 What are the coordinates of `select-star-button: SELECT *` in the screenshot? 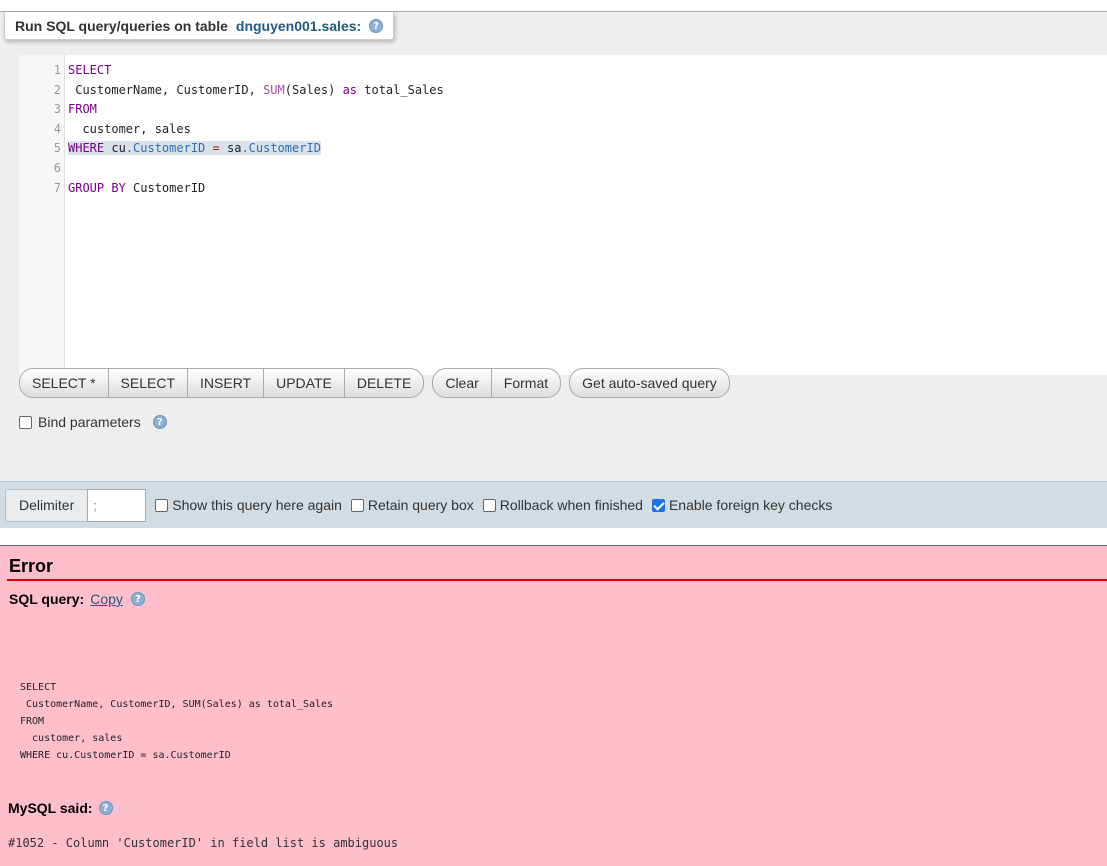 It's located at (64, 383).